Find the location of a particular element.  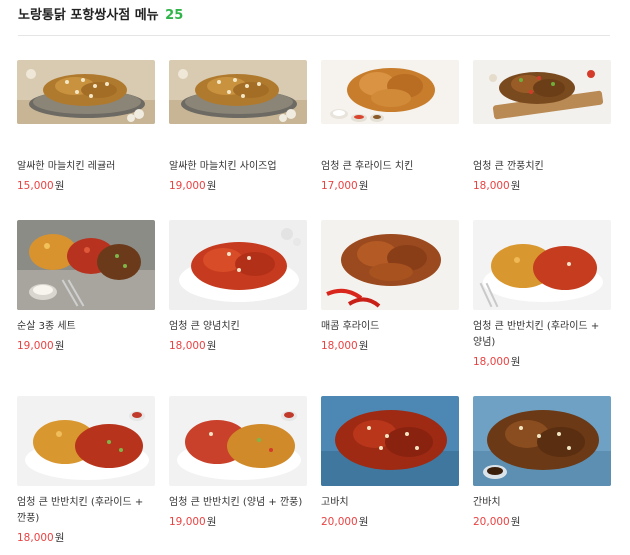

page-title: 노랑통닭 포항쌍사점 메뉴 25 is located at coordinates (314, 15).